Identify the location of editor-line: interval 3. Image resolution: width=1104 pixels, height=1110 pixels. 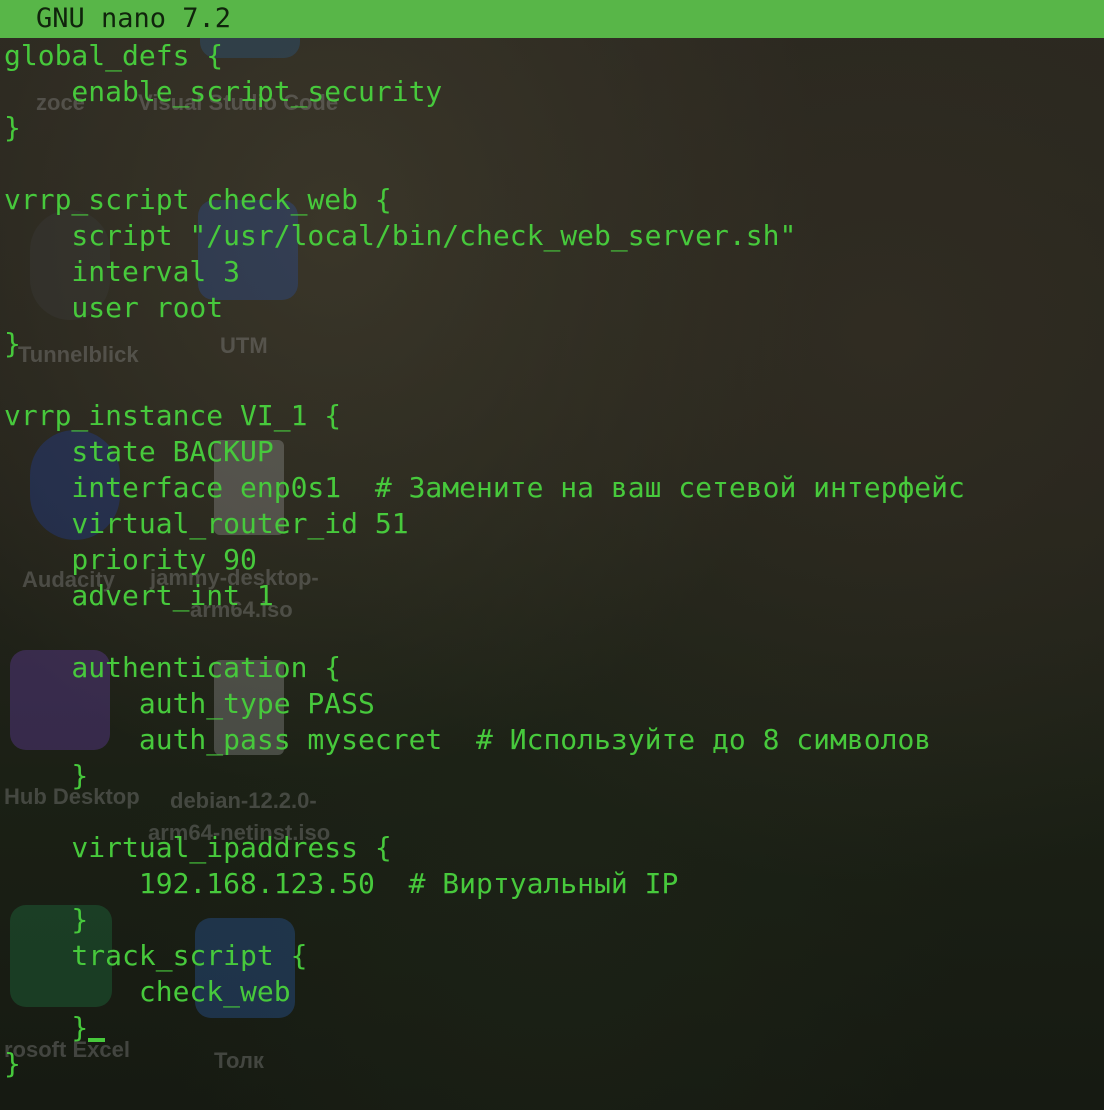
(552, 272).